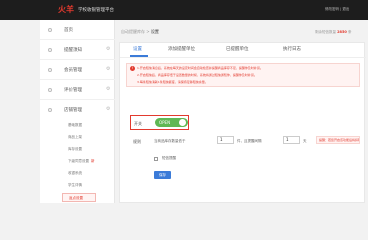 The width and height of the screenshot is (368, 240). What do you see at coordinates (181, 49) in the screenshot?
I see `tab-add-units: 添加提醒单位` at bounding box center [181, 49].